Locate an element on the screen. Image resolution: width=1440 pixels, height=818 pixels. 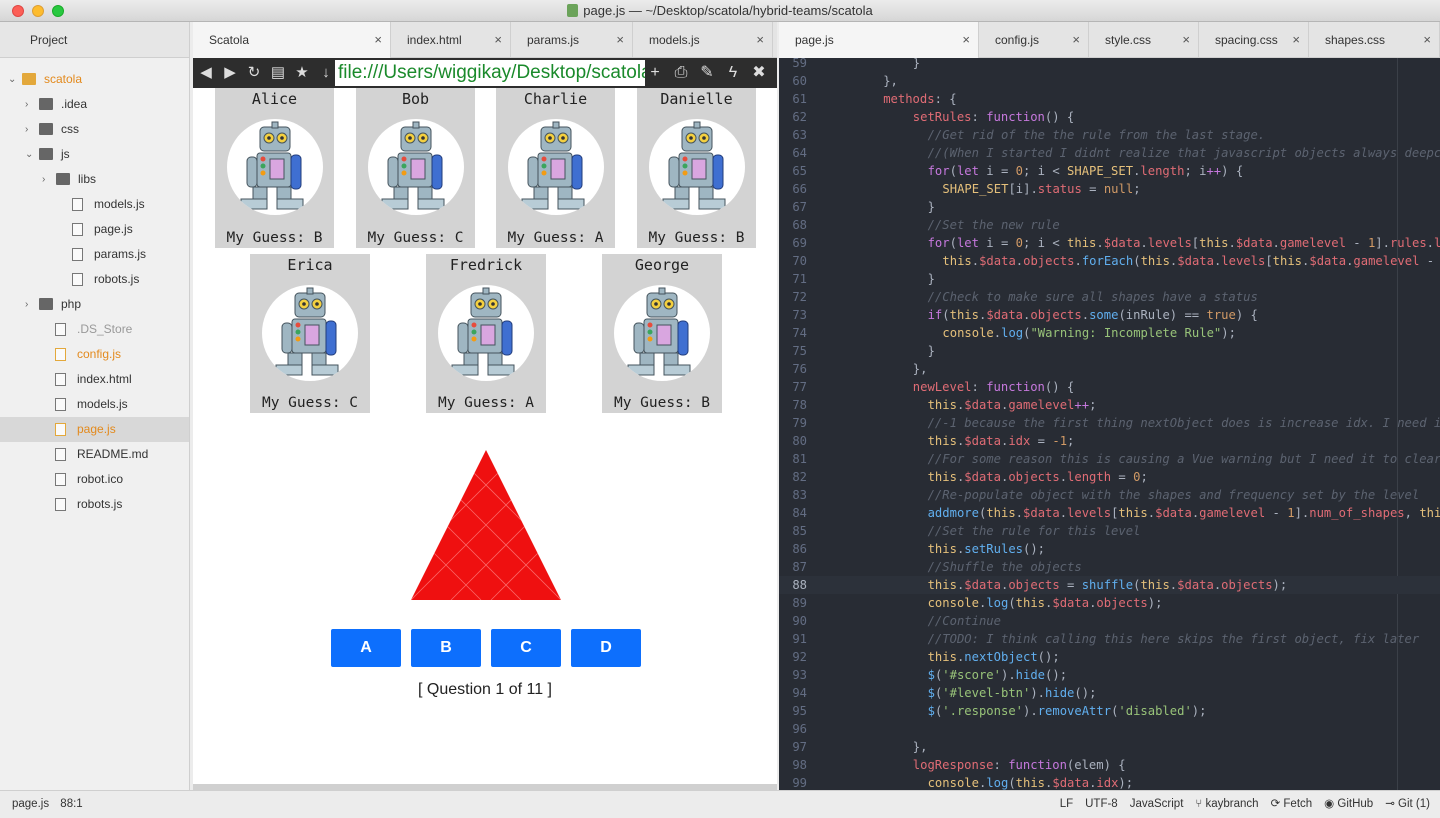
tab-shapes-css: shapes.css × is located at coordinates (1374, 40).